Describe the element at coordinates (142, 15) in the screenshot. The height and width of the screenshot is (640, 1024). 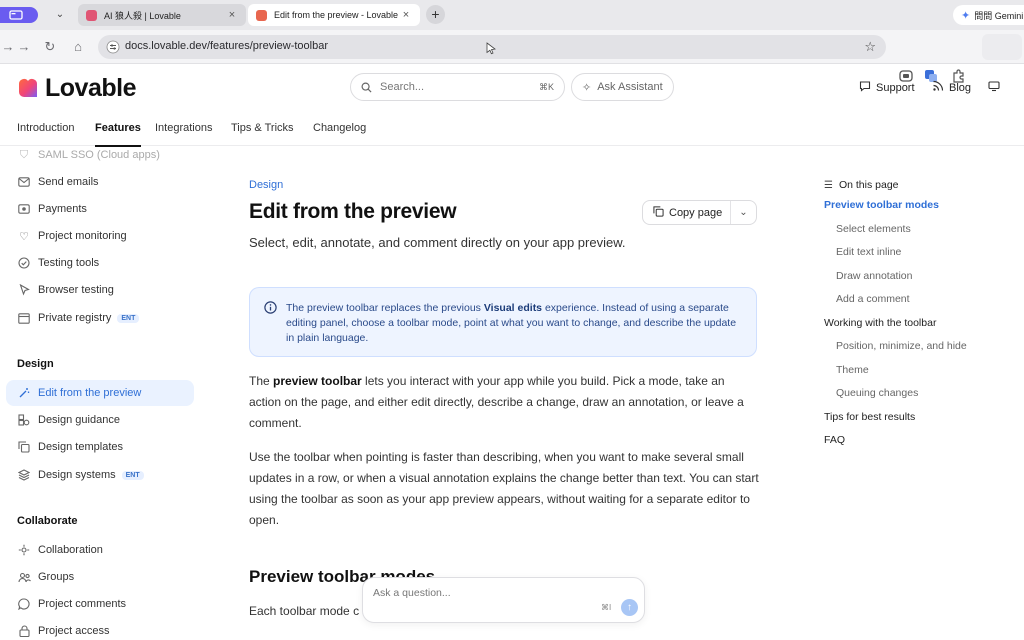
I see `tab-title: AI 狼人殺 | Lovable` at that location.